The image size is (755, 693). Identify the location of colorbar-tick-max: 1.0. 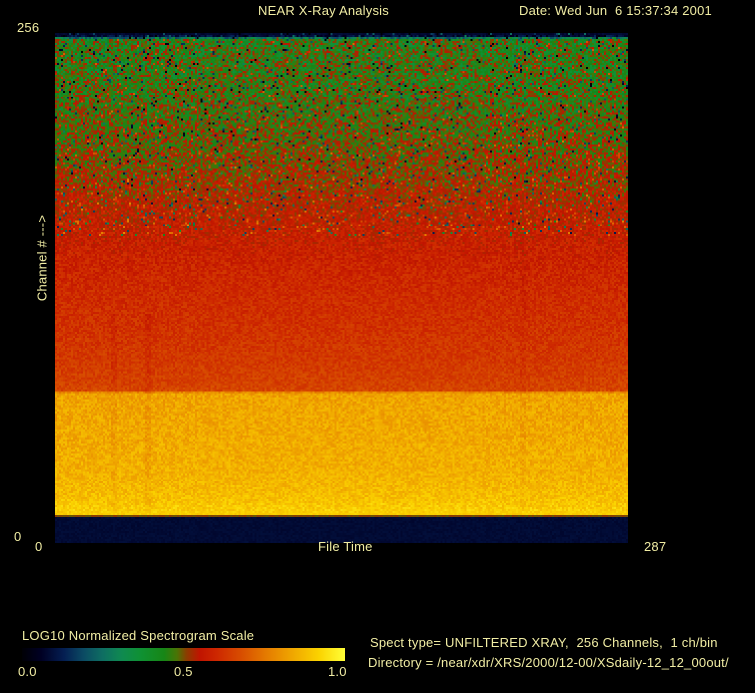
(337, 671).